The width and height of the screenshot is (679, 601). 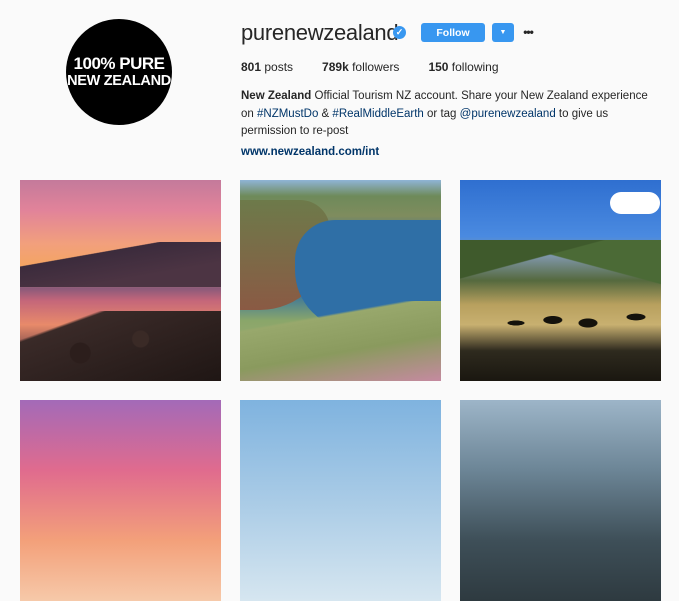 What do you see at coordinates (119, 64) in the screenshot?
I see `avatar-text-line1: 100% PURE` at bounding box center [119, 64].